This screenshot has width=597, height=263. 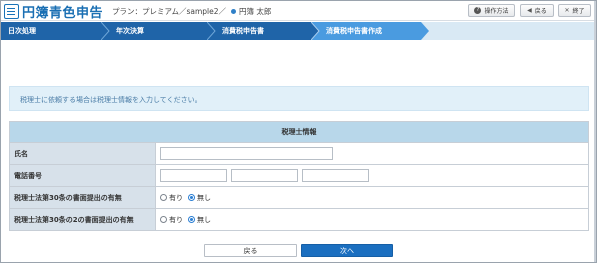 What do you see at coordinates (374, 220) in the screenshot?
I see `article30-2-radio-group: 有り 無し` at bounding box center [374, 220].